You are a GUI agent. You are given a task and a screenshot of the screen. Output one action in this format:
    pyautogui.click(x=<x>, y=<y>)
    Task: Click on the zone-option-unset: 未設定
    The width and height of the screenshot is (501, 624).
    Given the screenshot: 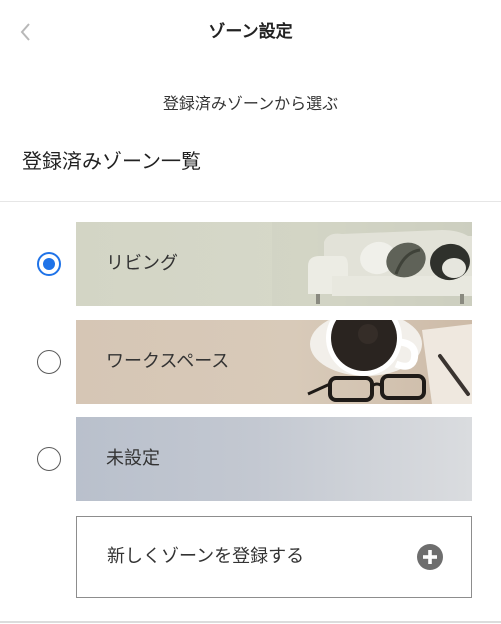 What is the action you would take?
    pyautogui.click(x=250, y=459)
    